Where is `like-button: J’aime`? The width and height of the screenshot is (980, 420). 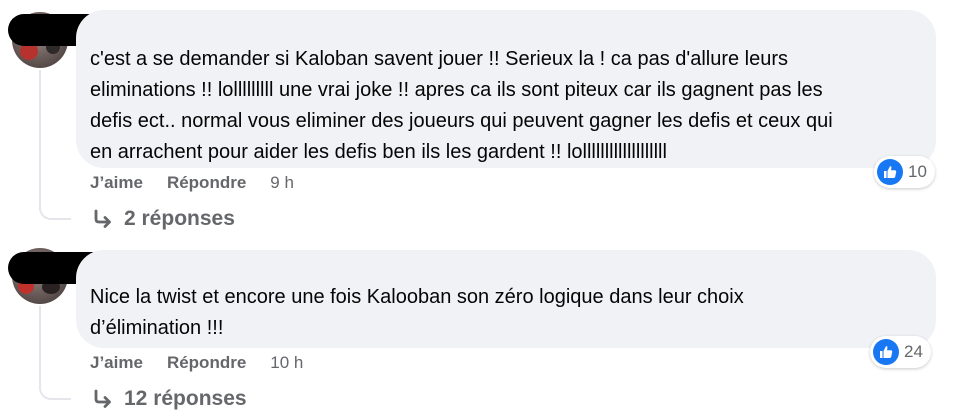 like-button: J’aime is located at coordinates (116, 363).